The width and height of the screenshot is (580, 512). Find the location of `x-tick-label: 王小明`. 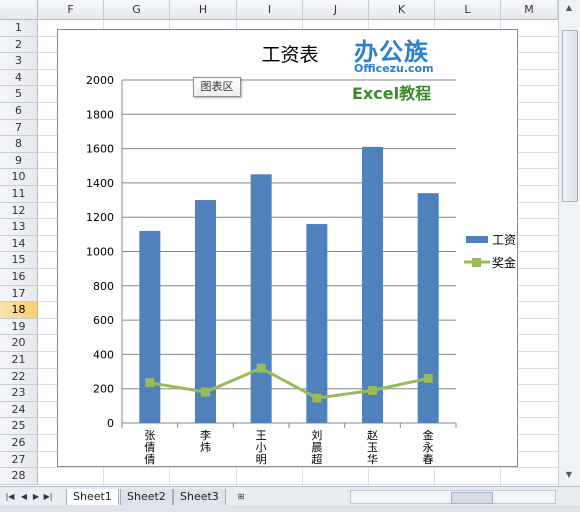

x-tick-label: 王小明 is located at coordinates (261, 447).